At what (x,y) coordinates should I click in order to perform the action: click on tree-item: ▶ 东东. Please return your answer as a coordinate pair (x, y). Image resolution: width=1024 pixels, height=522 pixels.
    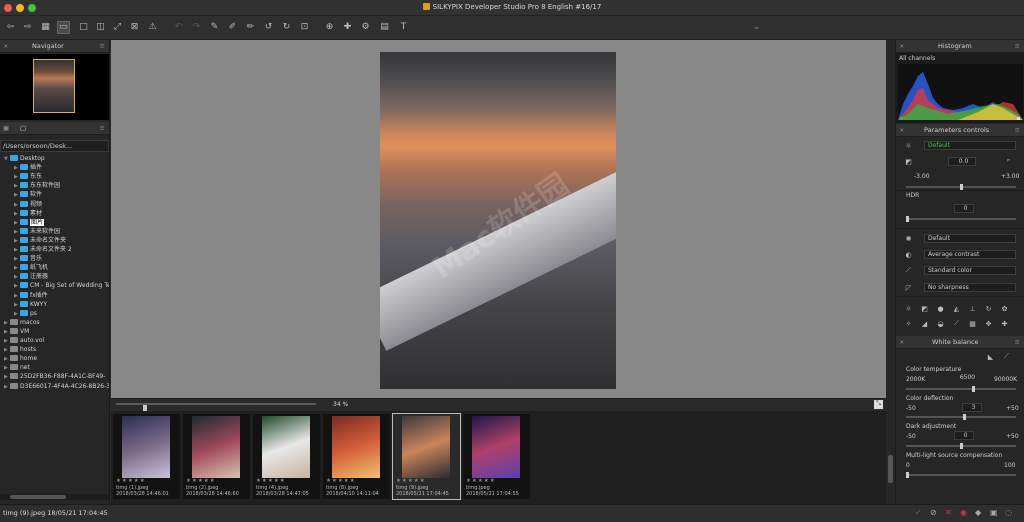
    Looking at the image, I should click on (28, 176).